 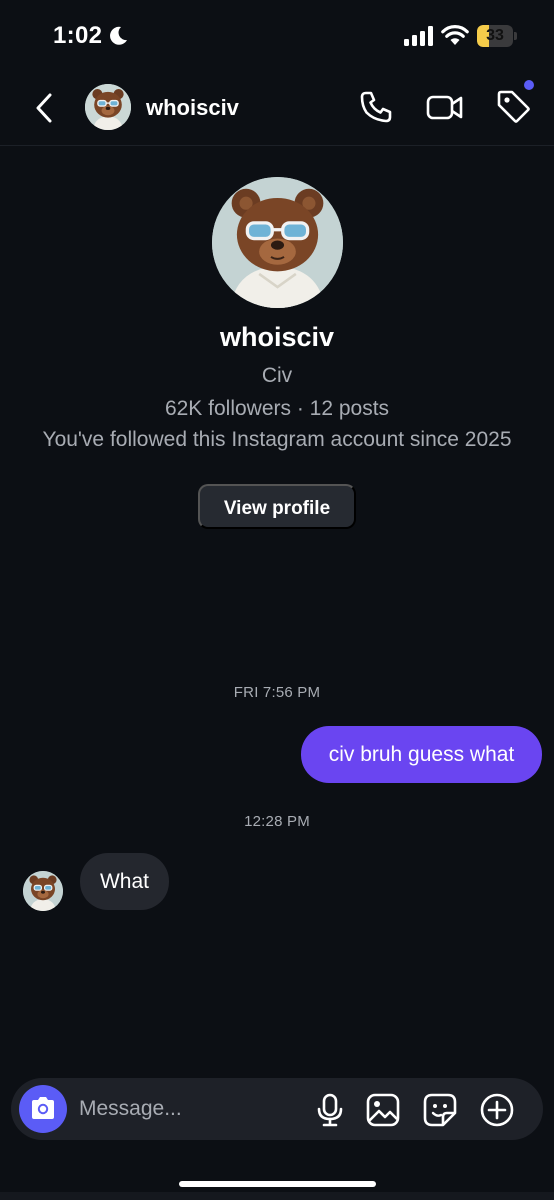 What do you see at coordinates (455, 35) in the screenshot?
I see `wifi-icon` at bounding box center [455, 35].